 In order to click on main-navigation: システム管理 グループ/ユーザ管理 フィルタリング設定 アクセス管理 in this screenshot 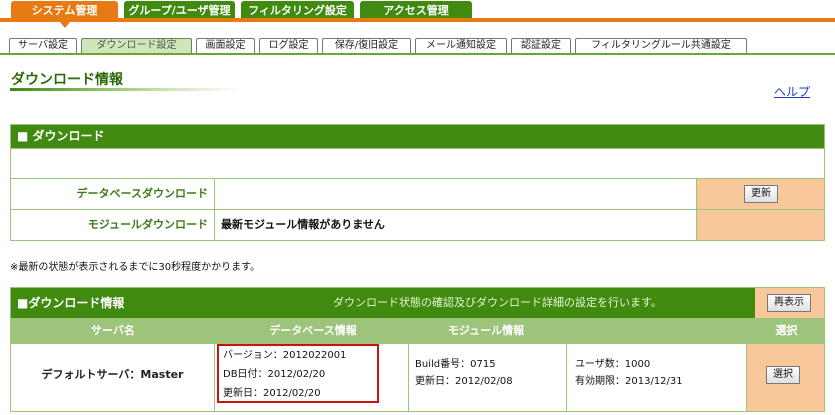, I will do `click(417, 14)`.